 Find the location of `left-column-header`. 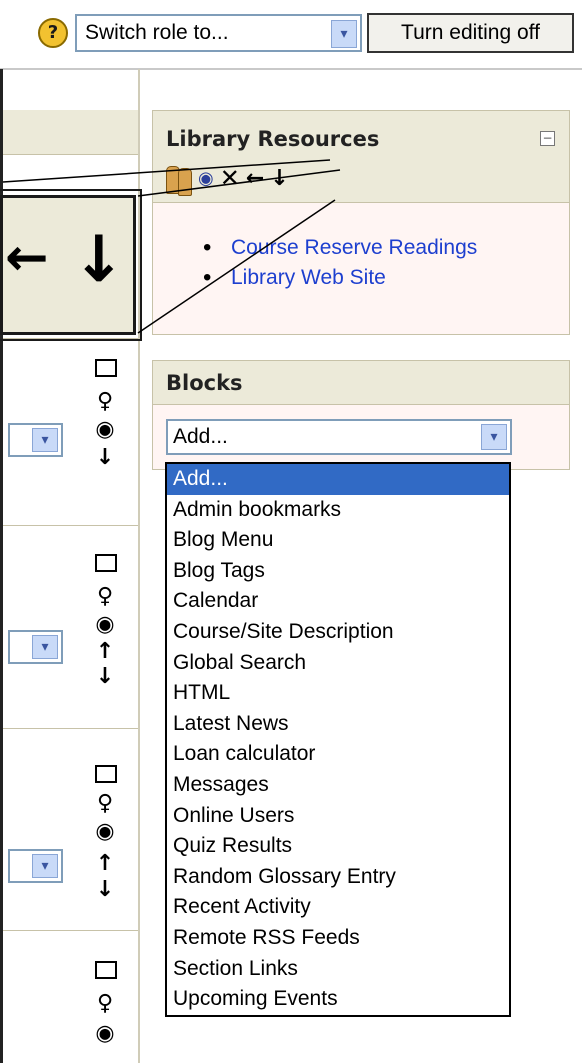

left-column-header is located at coordinates (70, 132).